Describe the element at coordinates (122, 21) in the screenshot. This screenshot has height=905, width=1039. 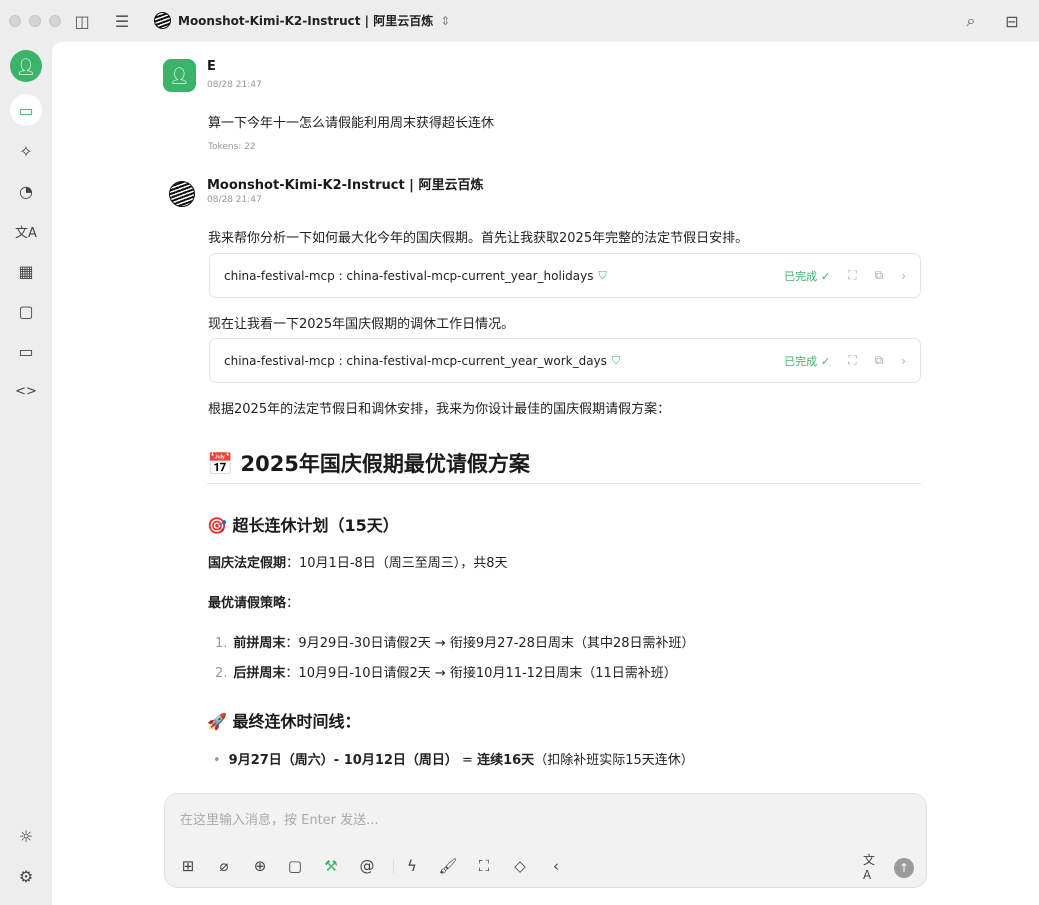
I see `menu-icon: ☰` at that location.